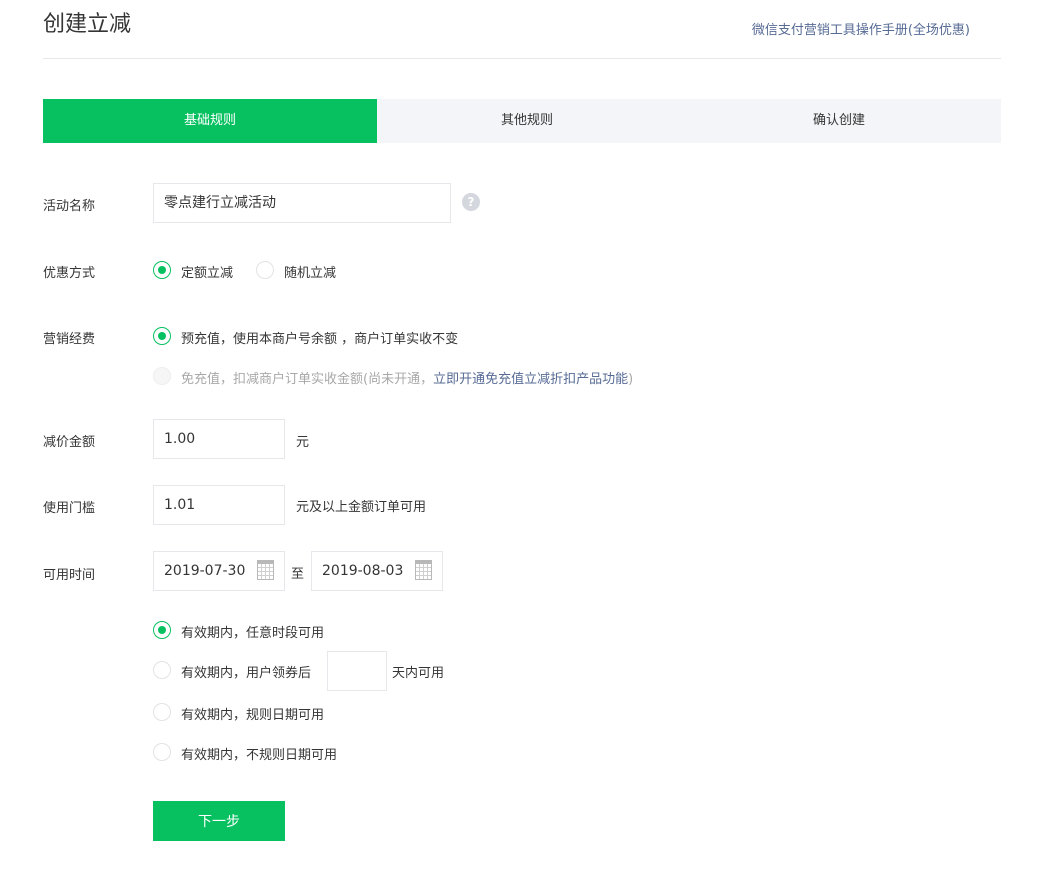 The height and width of the screenshot is (880, 1054). Describe the element at coordinates (162, 752) in the screenshot. I see `radio-irregular-dates` at that location.